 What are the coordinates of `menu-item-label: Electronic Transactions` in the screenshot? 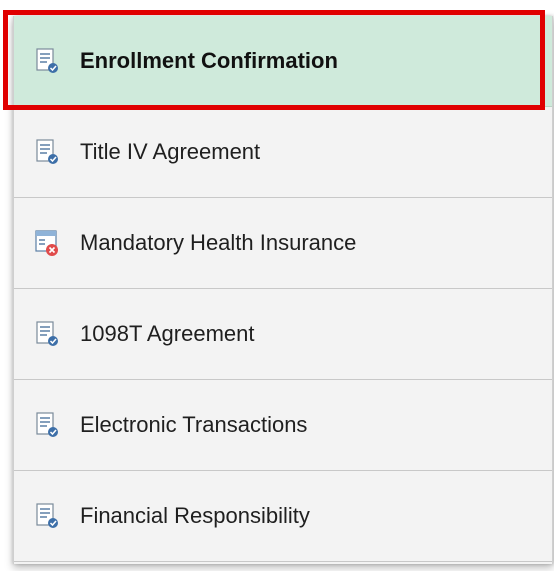 It's located at (194, 424).